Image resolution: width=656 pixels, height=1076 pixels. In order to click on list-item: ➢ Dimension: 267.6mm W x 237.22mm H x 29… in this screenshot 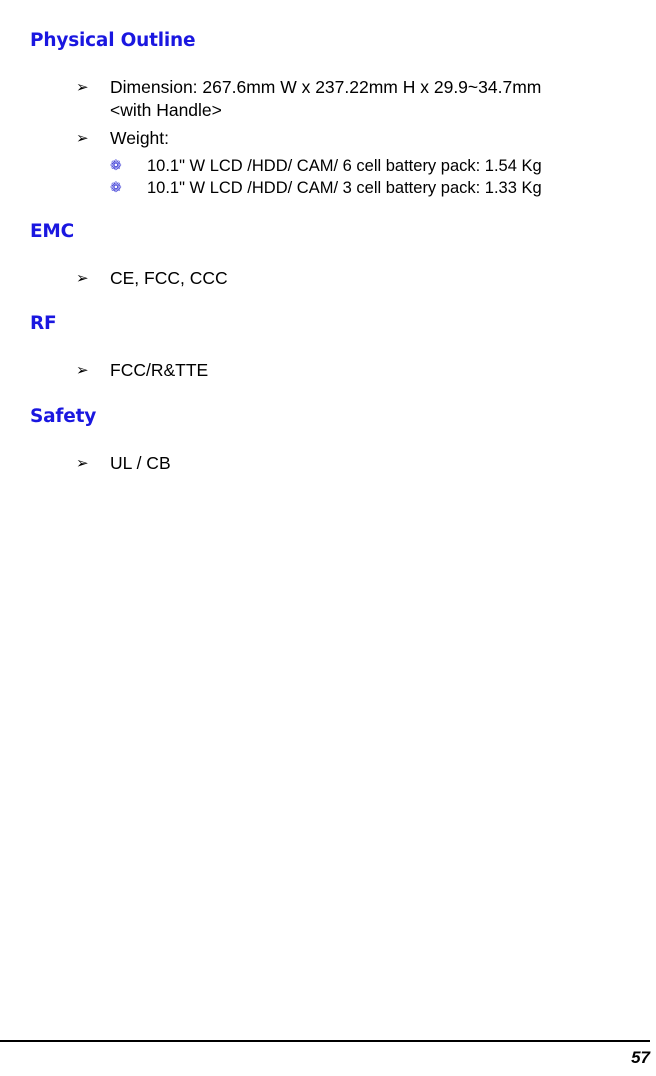, I will do `click(328, 99)`.